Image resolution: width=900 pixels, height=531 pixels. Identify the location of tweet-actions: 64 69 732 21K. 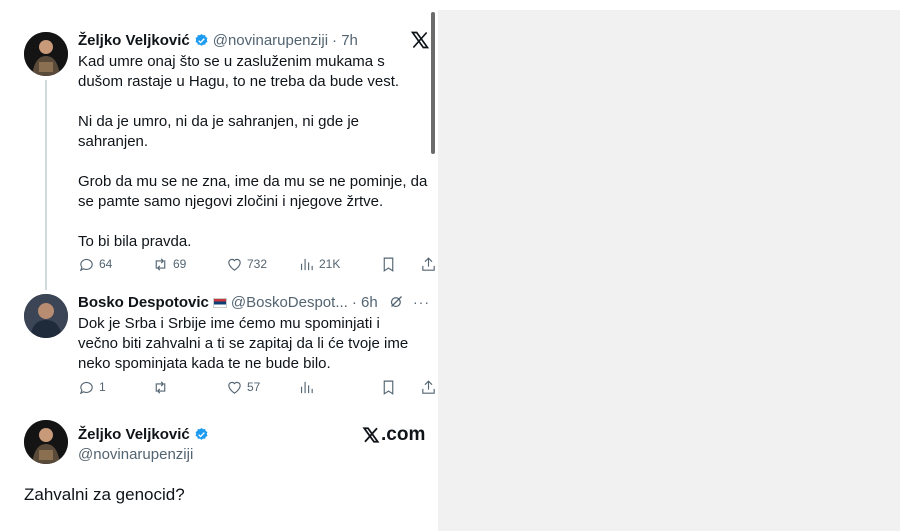
(259, 264).